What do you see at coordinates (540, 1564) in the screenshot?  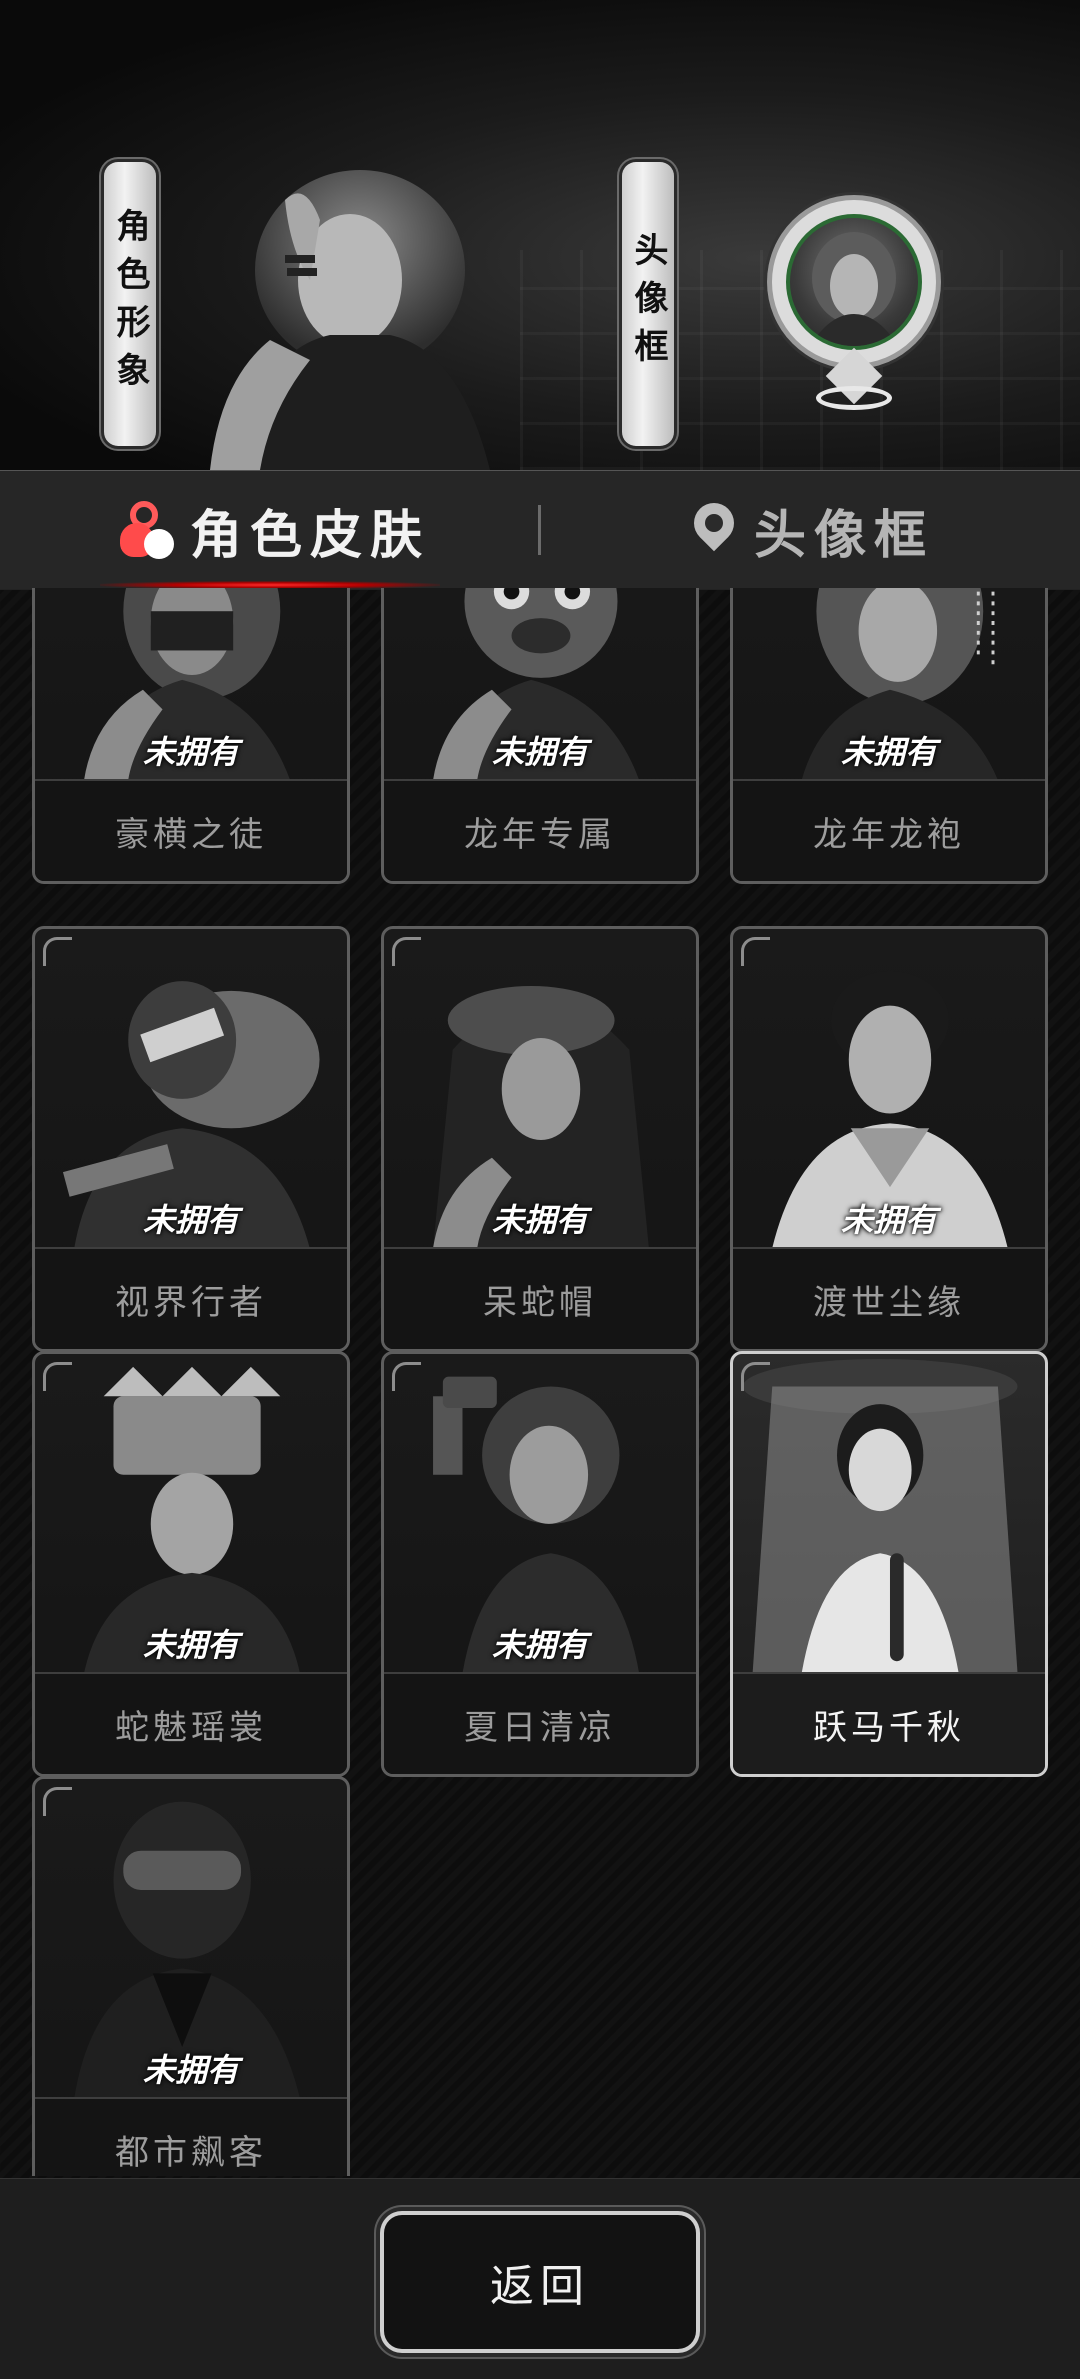 I see `skin-card: 未拥有 夏日清凉` at bounding box center [540, 1564].